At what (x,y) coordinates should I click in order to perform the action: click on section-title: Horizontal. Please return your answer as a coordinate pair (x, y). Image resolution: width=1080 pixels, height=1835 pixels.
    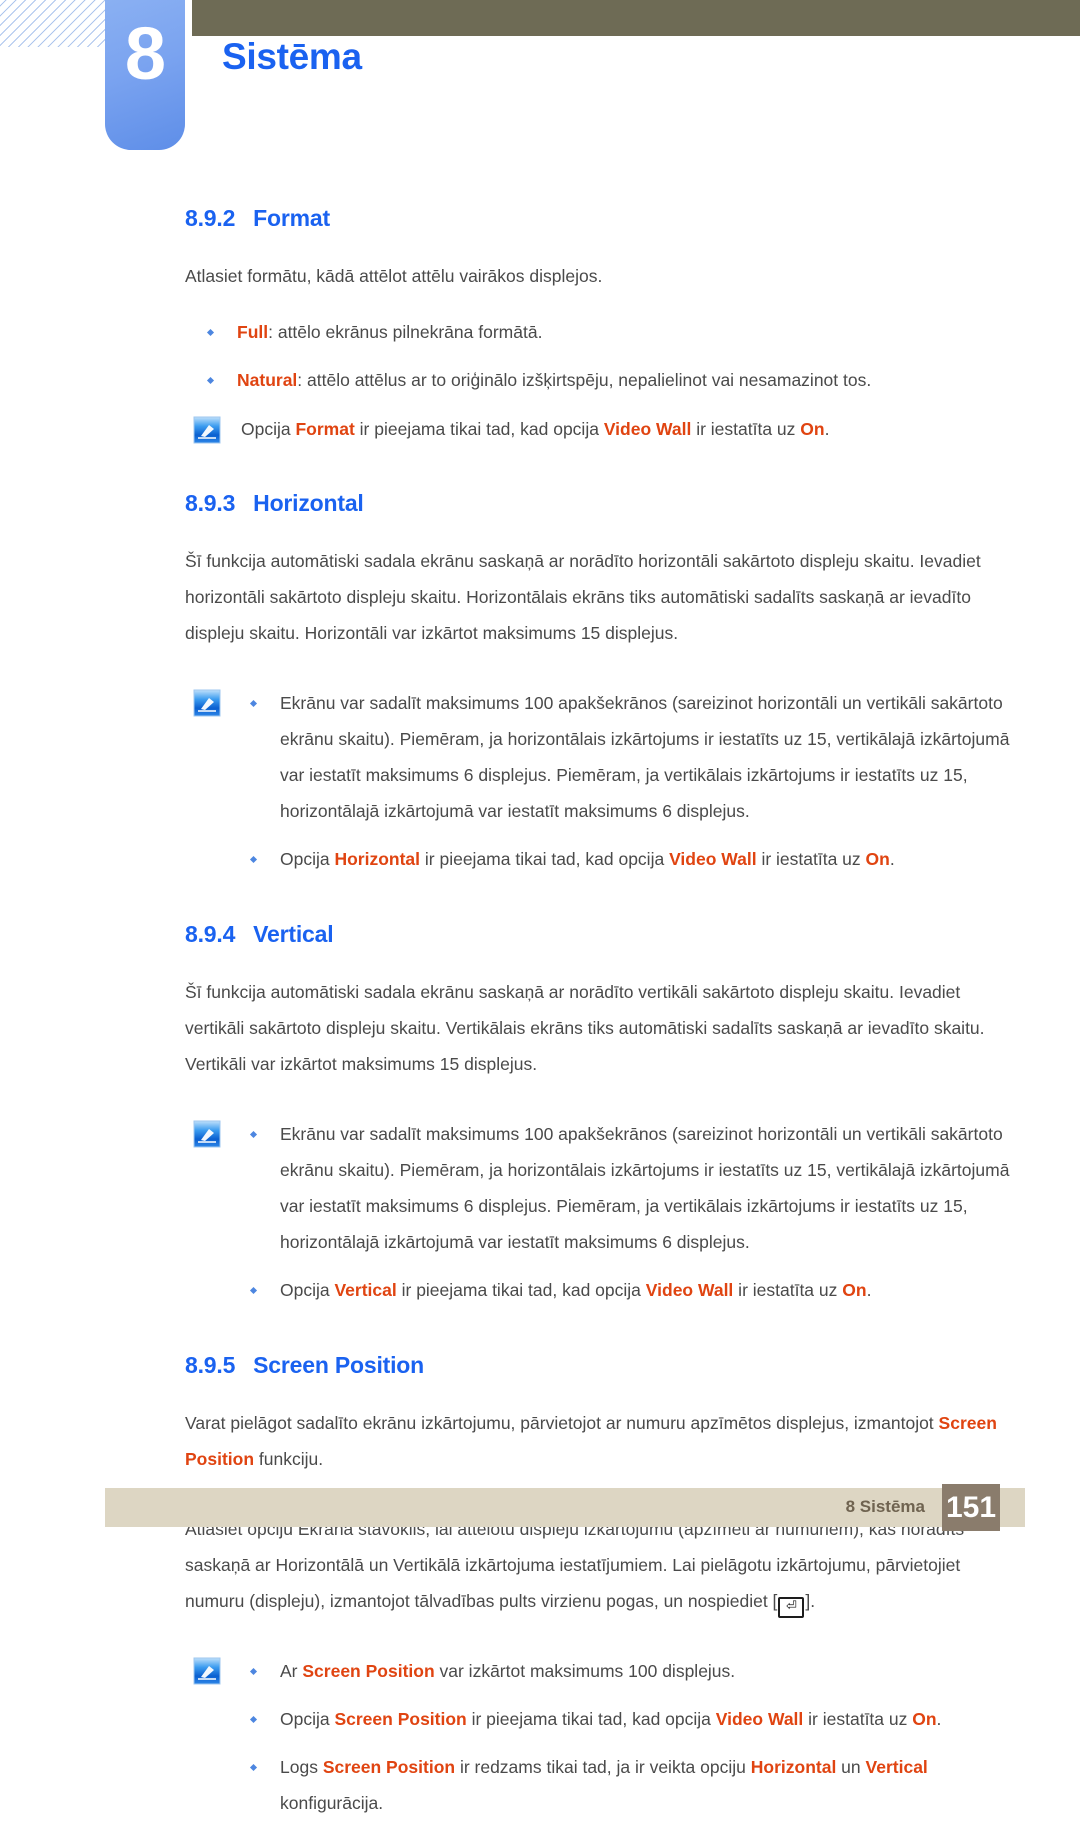
    Looking at the image, I should click on (308, 503).